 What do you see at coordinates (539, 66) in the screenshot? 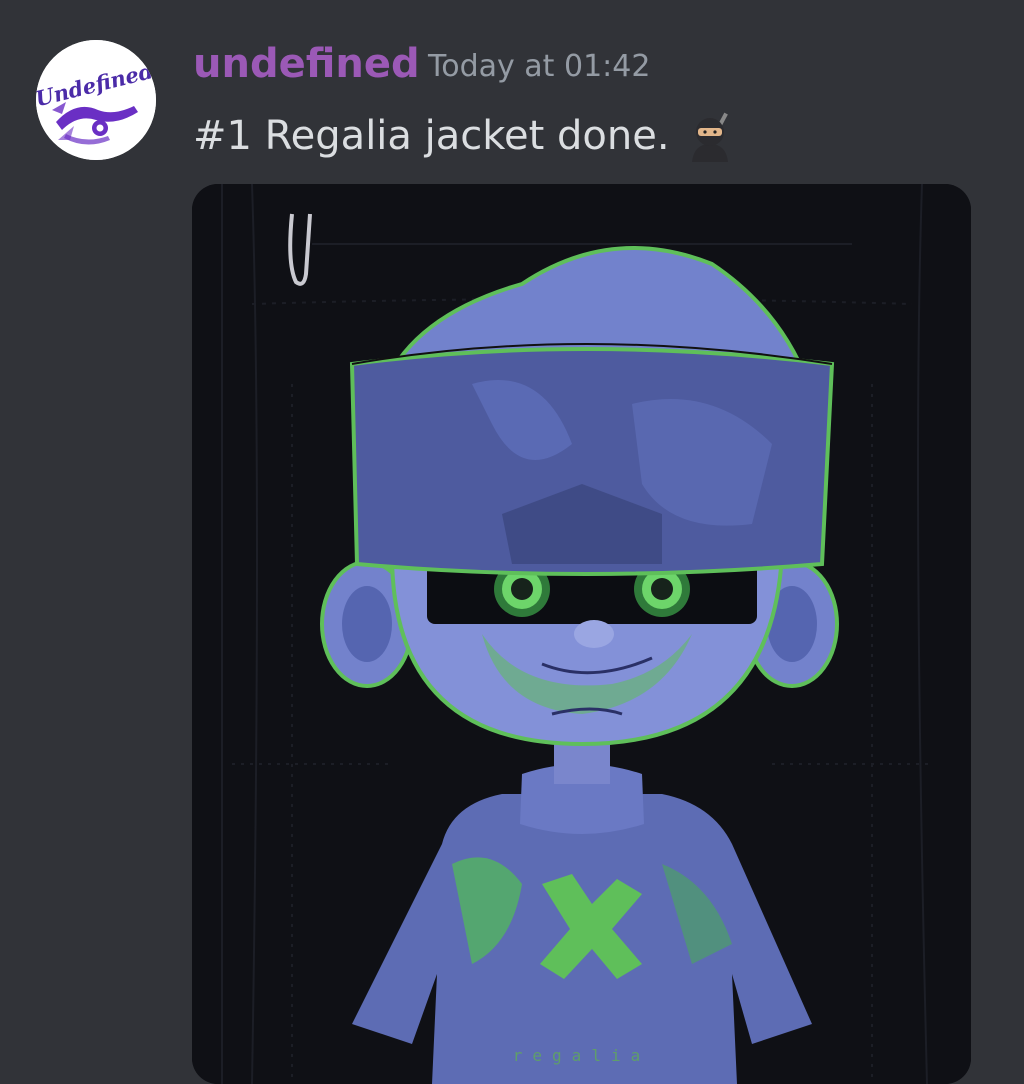
I see `message-timestamp: Today at 01:42` at bounding box center [539, 66].